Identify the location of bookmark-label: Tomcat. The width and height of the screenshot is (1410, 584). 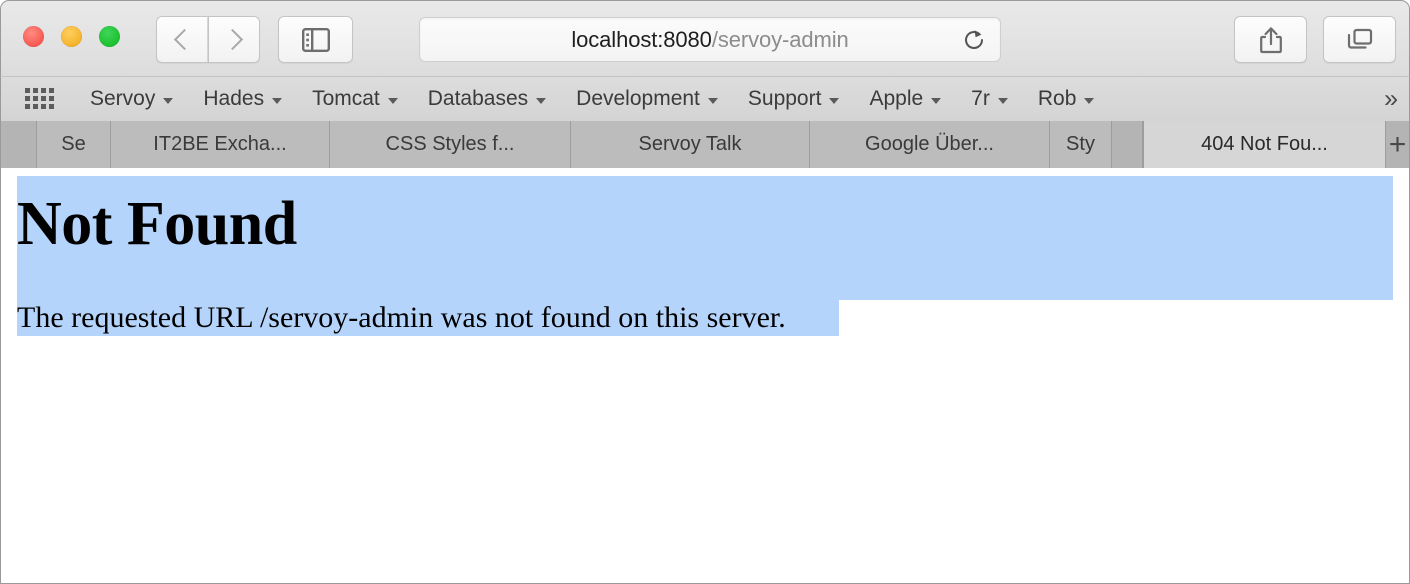
(346, 98).